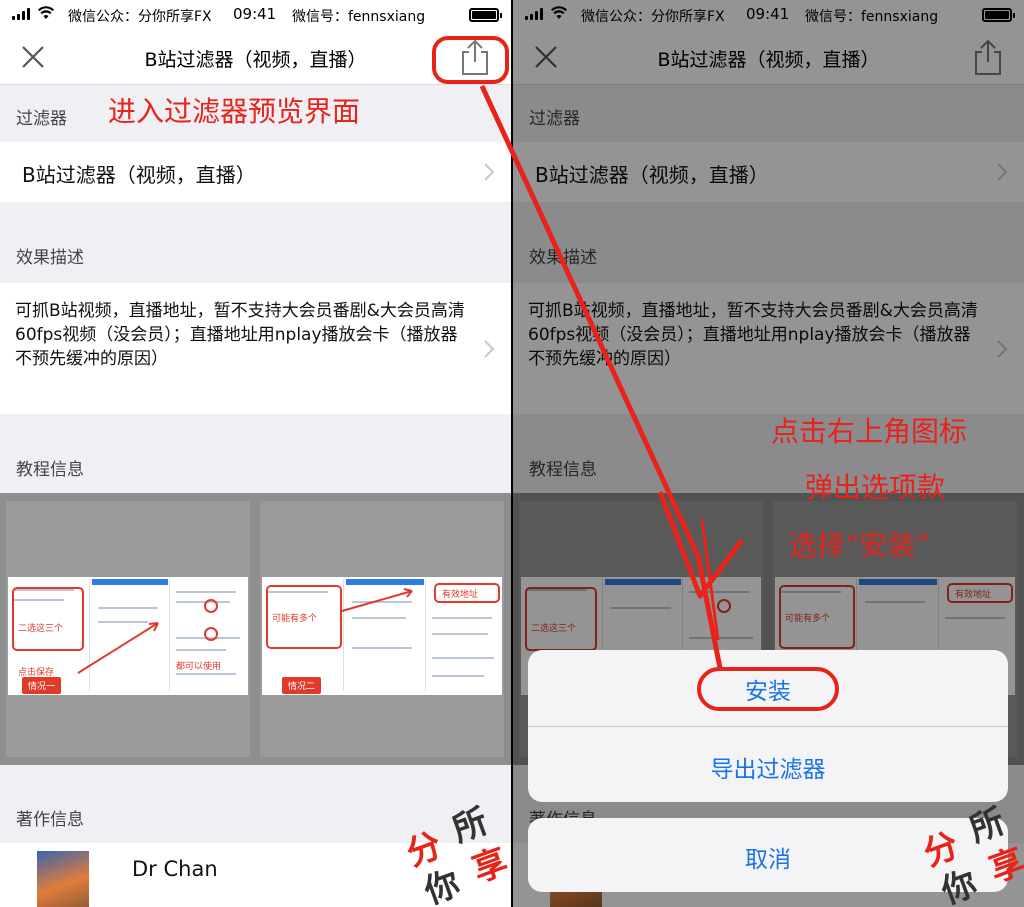  I want to click on section-header-author: 著作信息, so click(50, 820).